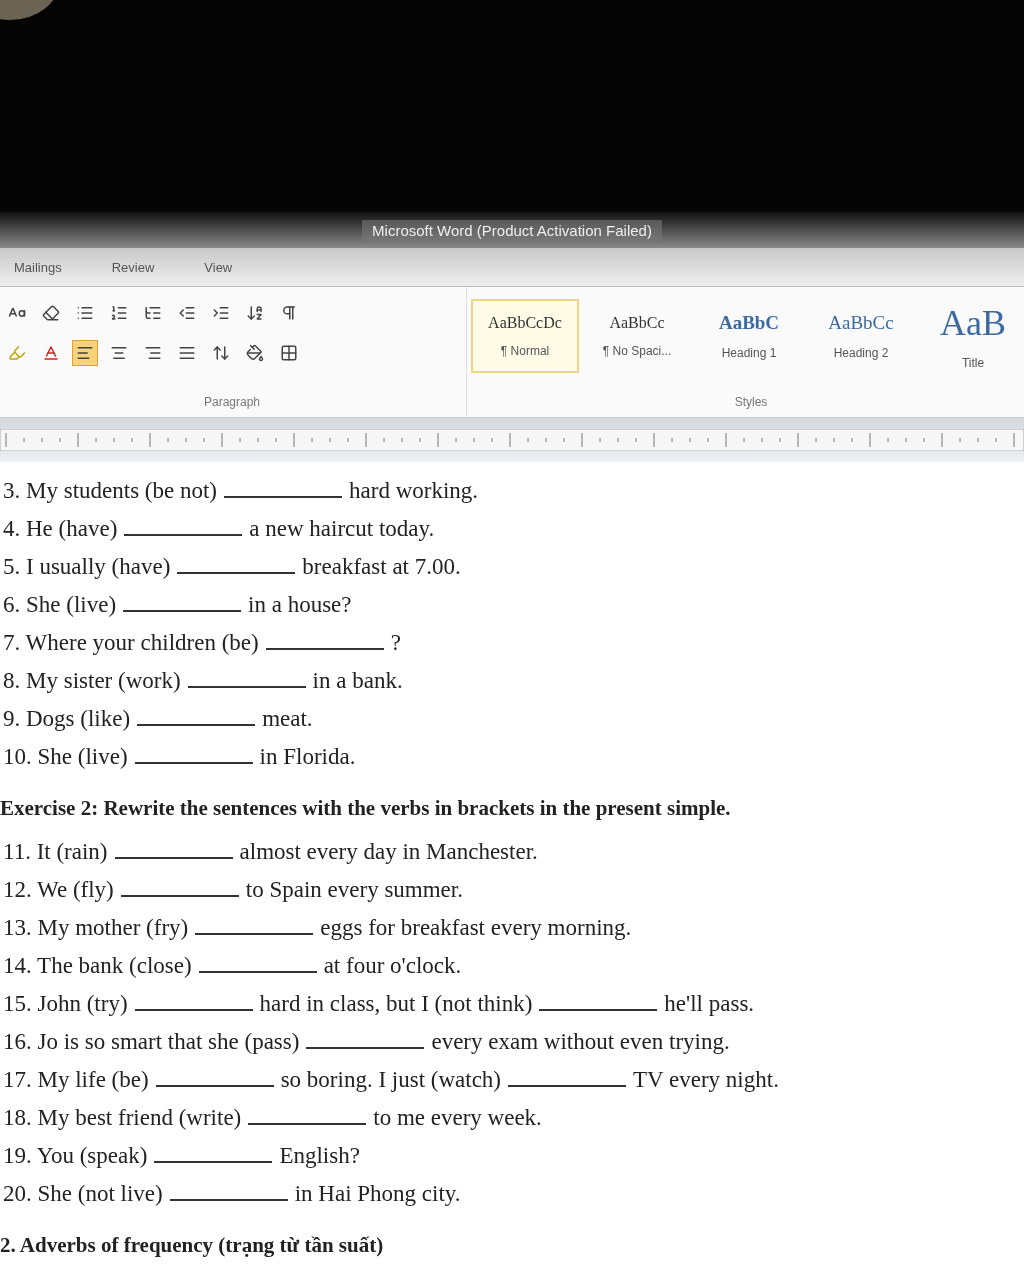 The width and height of the screenshot is (1024, 1279). What do you see at coordinates (392, 966) in the screenshot?
I see `exercise-text: at four o'clock.` at bounding box center [392, 966].